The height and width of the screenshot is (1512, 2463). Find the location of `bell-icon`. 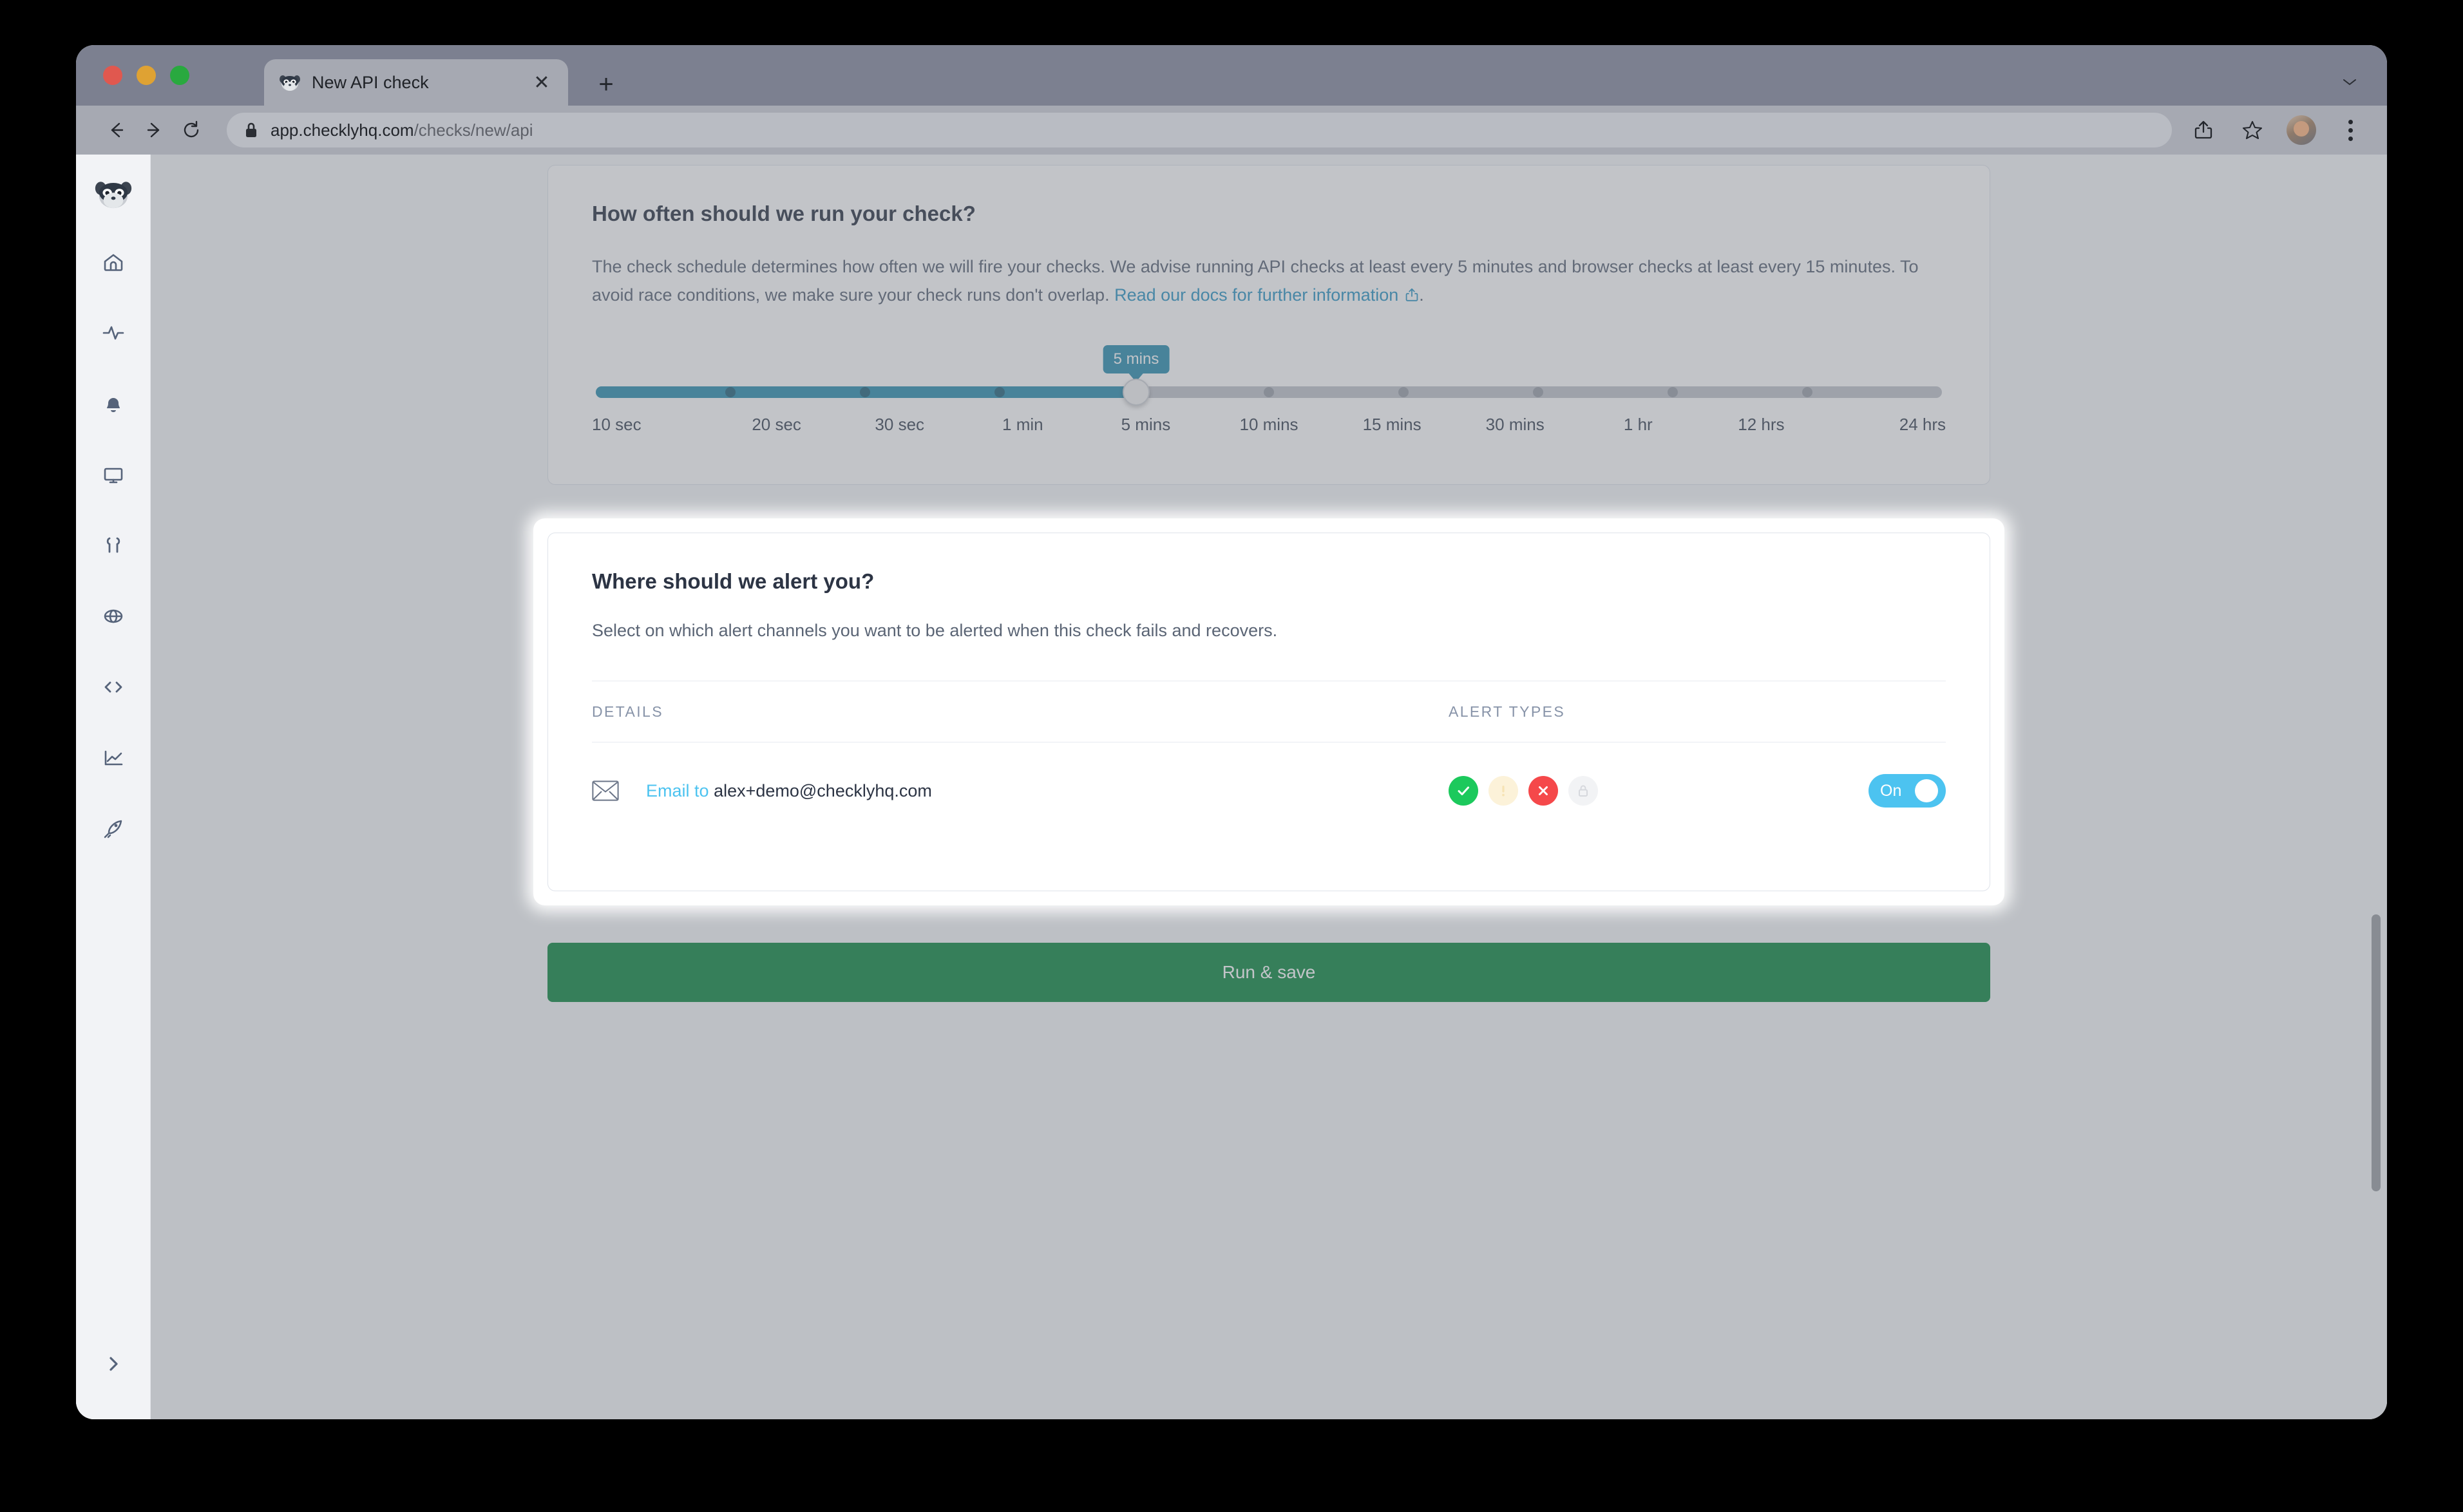

bell-icon is located at coordinates (113, 405).